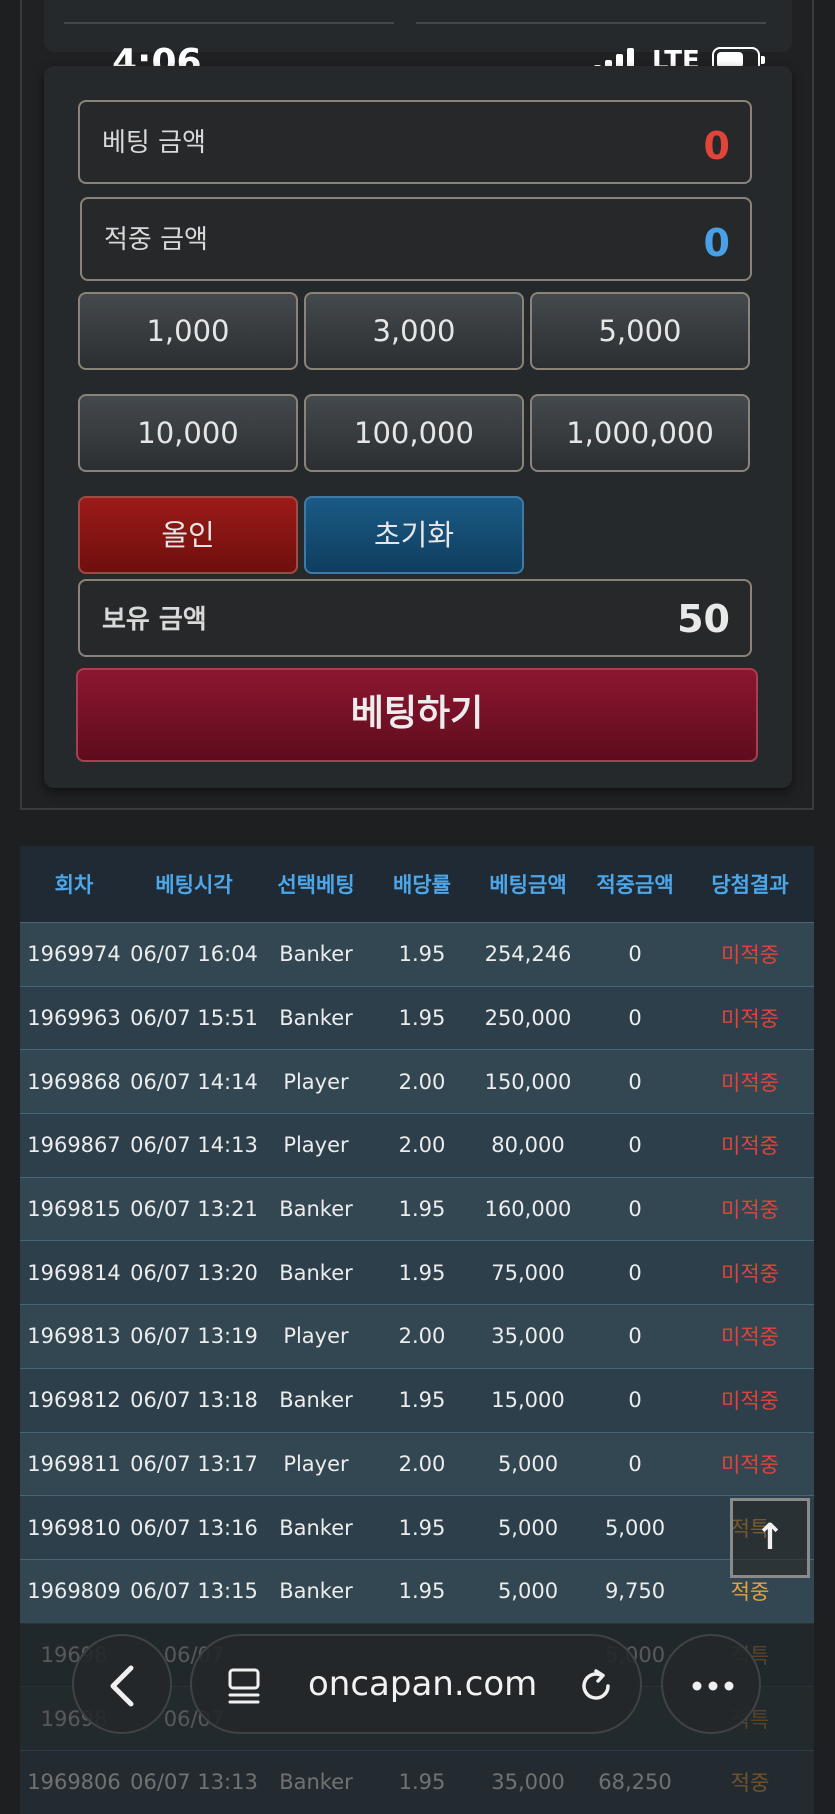  I want to click on cell-bet-amount: 250,000, so click(528, 1018).